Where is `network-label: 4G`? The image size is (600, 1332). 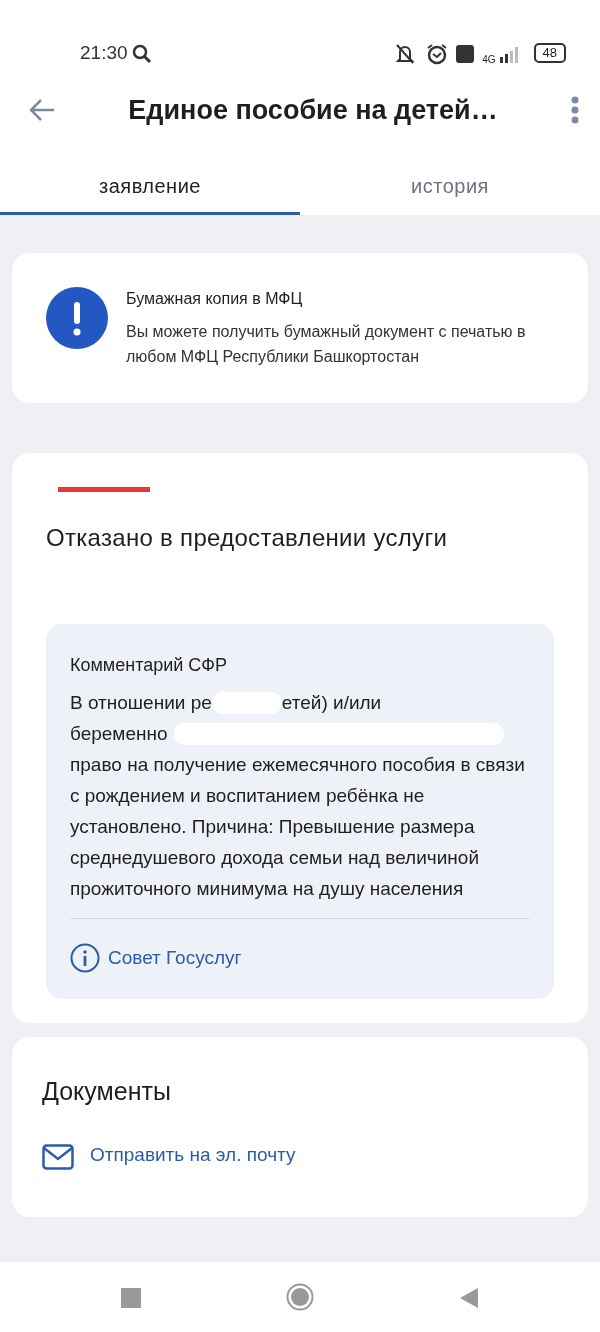
network-label: 4G is located at coordinates (489, 60).